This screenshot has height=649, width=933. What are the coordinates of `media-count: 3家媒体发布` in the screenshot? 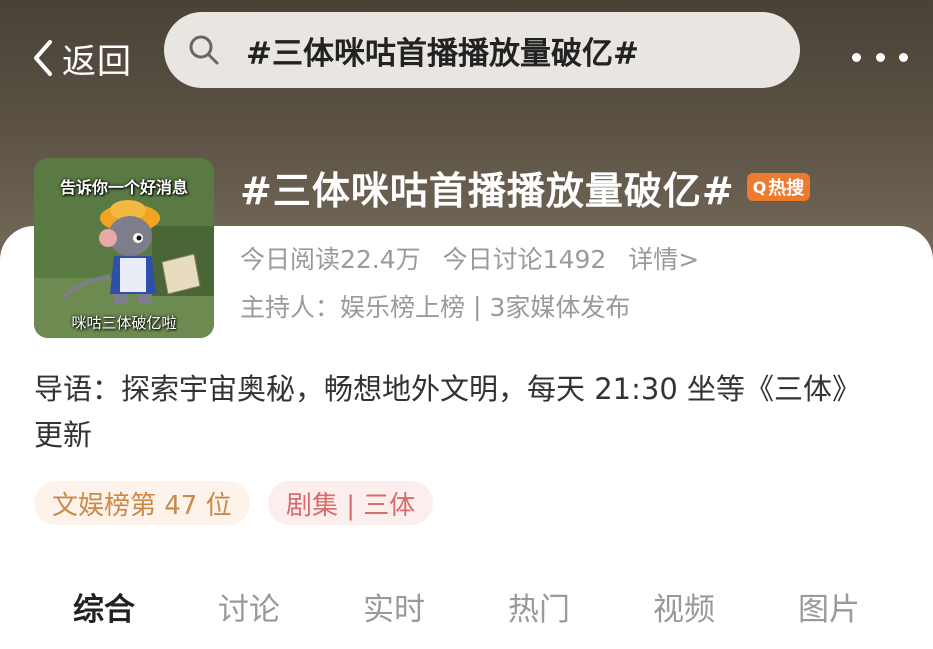 It's located at (559, 306).